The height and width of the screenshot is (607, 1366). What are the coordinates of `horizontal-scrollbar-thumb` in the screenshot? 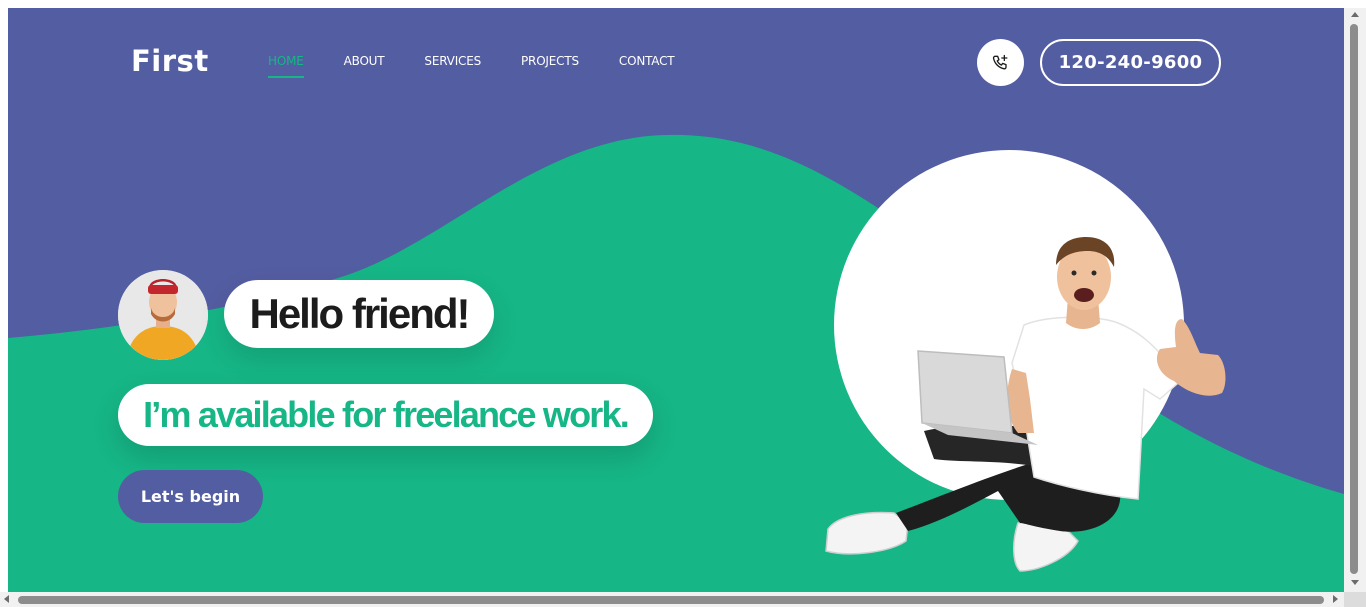 It's located at (671, 600).